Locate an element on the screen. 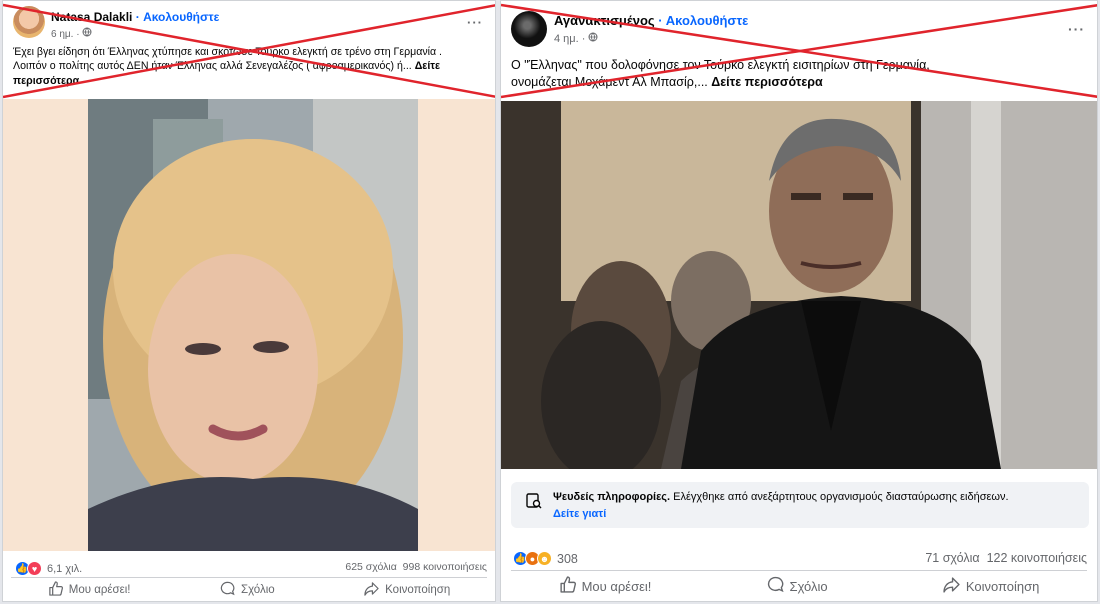 The width and height of the screenshot is (1100, 604). haha-reaction-icon: ☻ is located at coordinates (544, 558).